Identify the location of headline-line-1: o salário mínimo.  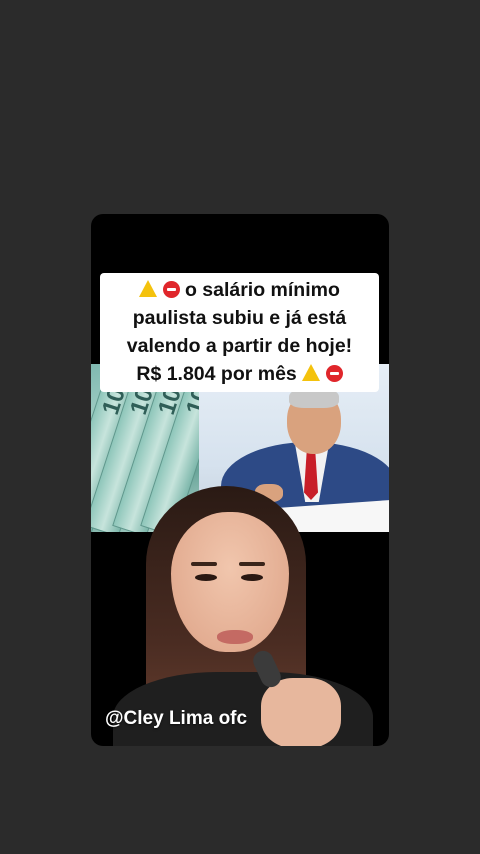
(262, 290).